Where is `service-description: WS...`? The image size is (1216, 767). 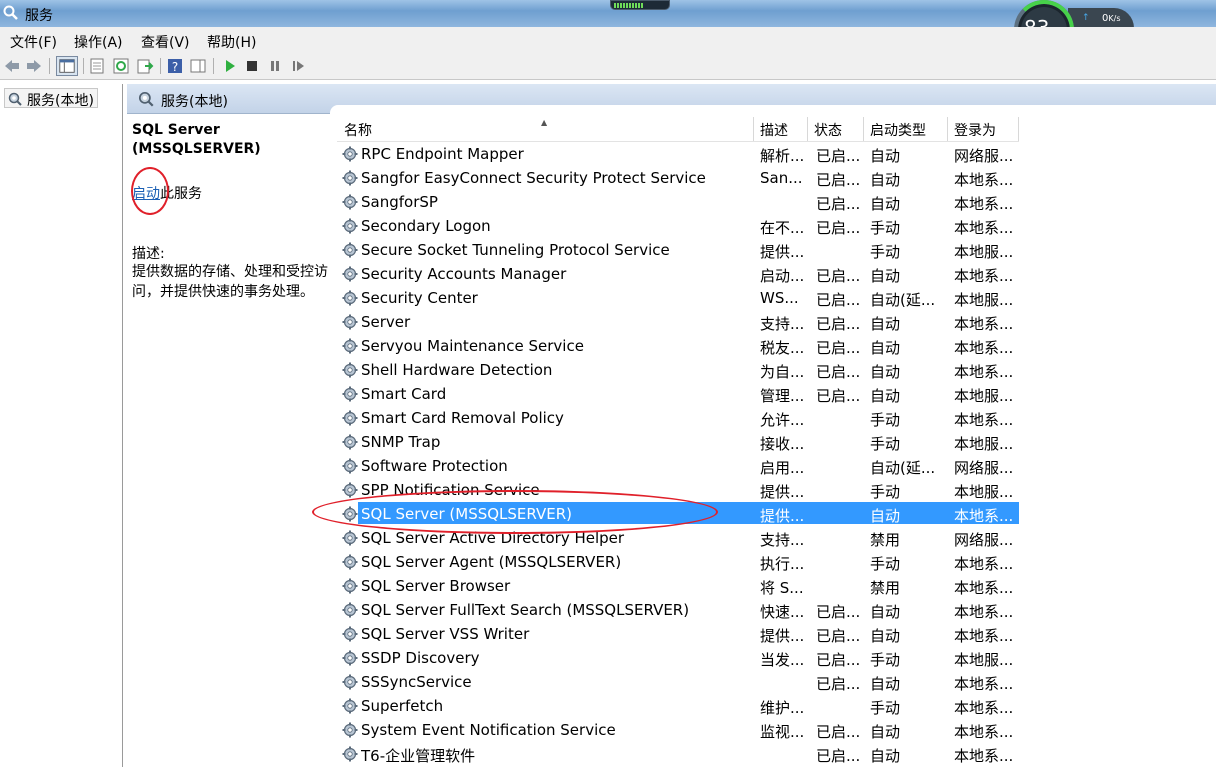
service-description: WS... is located at coordinates (779, 298).